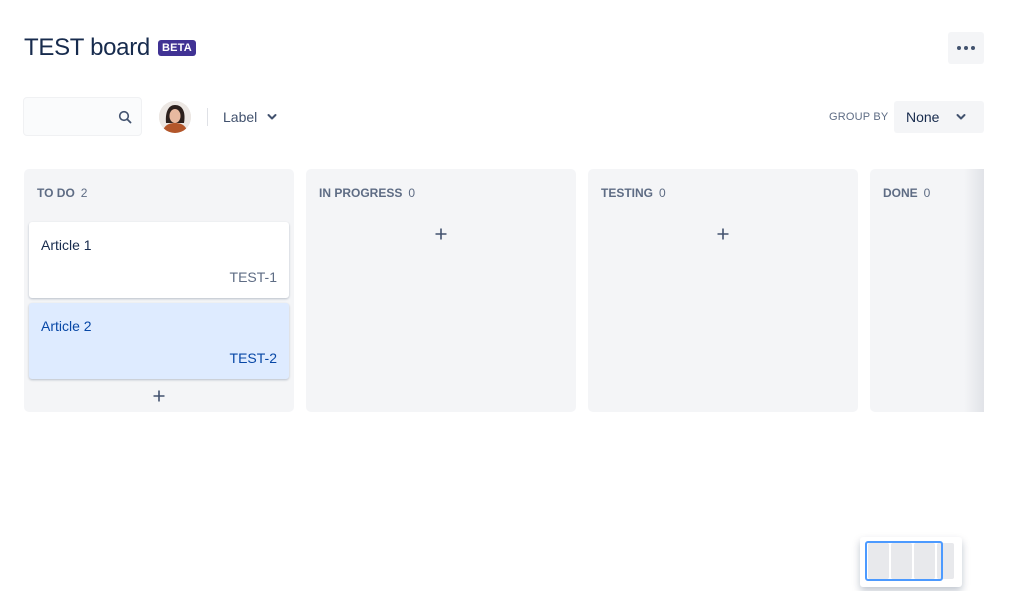 The width and height of the screenshot is (1015, 591). I want to click on card-key: TEST-2, so click(253, 358).